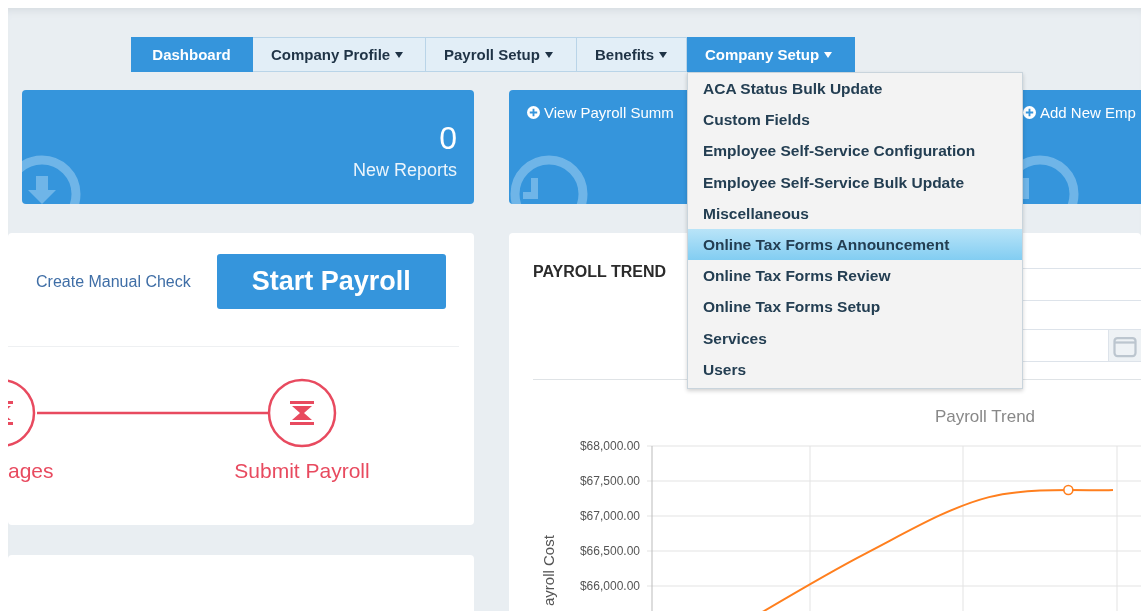 The height and width of the screenshot is (611, 1141). Describe the element at coordinates (404, 170) in the screenshot. I see `report-label: New Reports` at that location.